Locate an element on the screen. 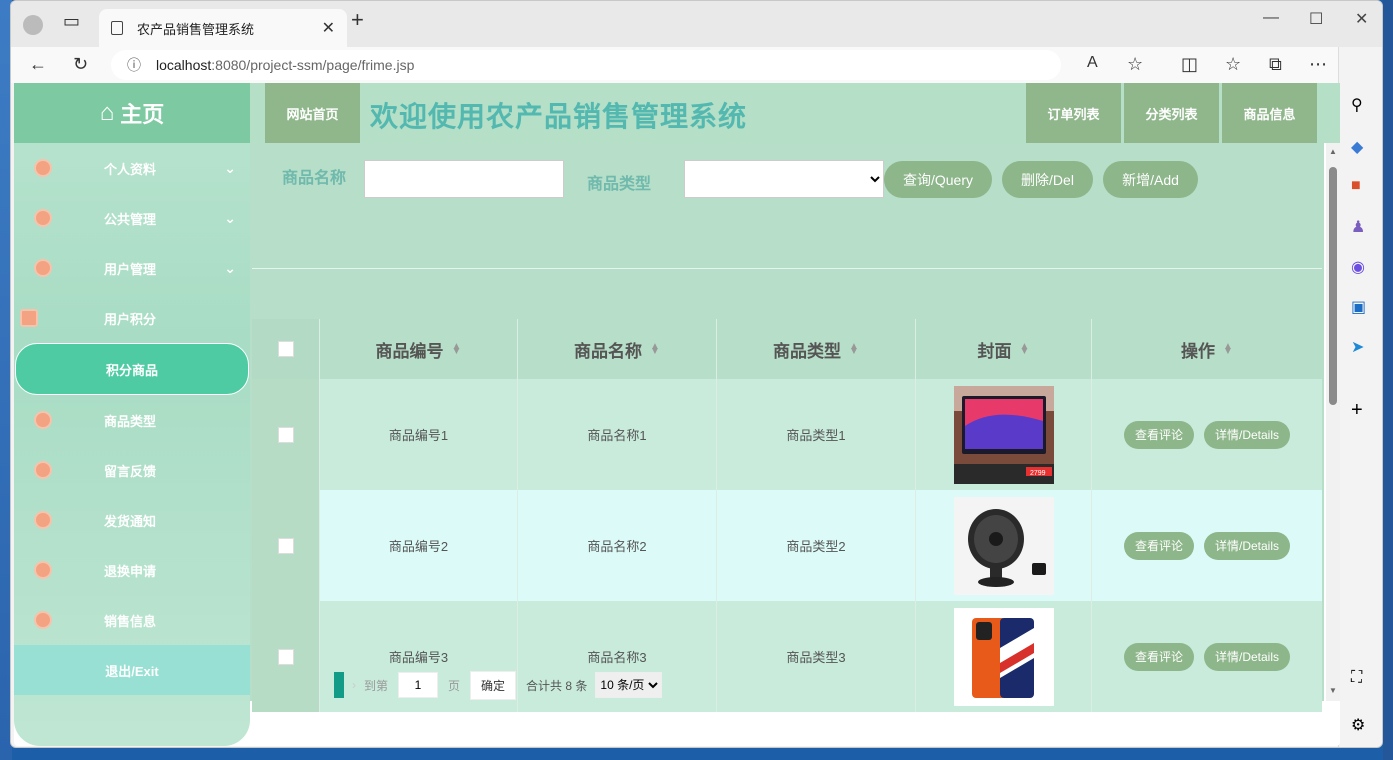 Image resolution: width=1393 pixels, height=760 pixels. collections-icon: ⧉ is located at coordinates (1275, 64).